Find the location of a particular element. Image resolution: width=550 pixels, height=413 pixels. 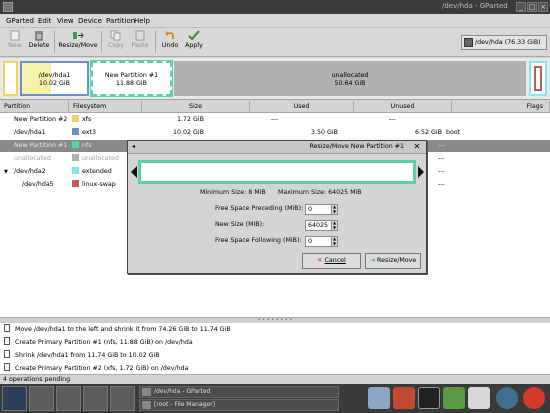

resize-move-button: Resize/Move is located at coordinates (78, 42).